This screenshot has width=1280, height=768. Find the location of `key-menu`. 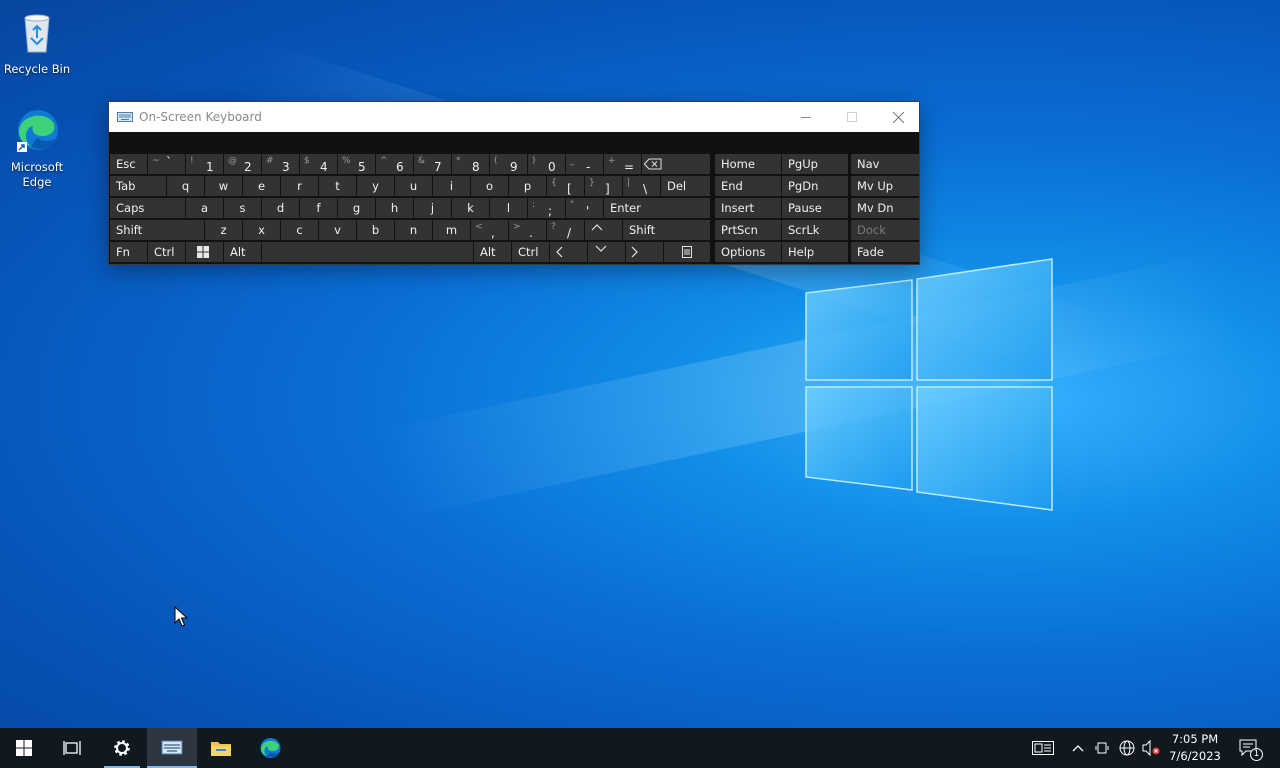

key-menu is located at coordinates (687, 252).